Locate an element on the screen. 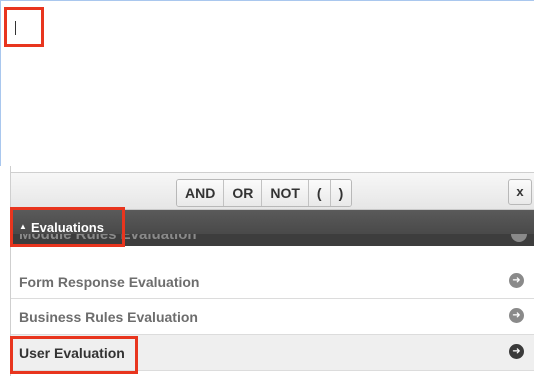  list-item-label: Form Response Evaluation is located at coordinates (109, 282).